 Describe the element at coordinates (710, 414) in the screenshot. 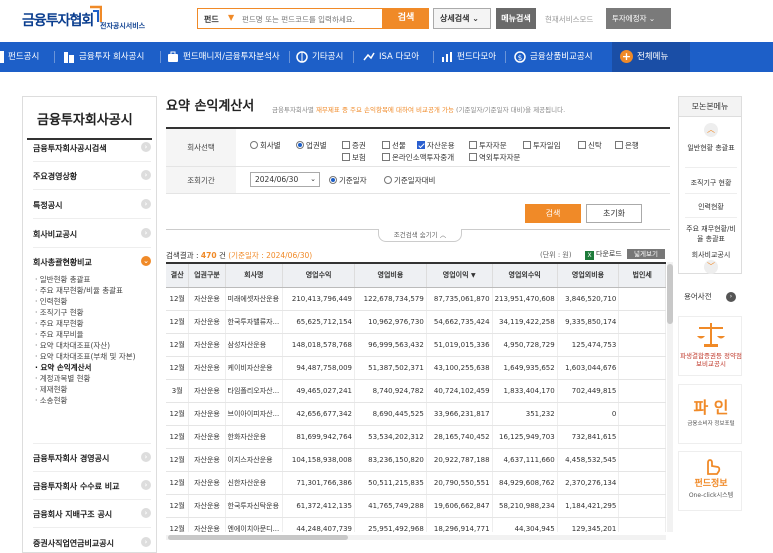

I see `fine-banner: 파 인 금융소비자 정보포털` at that location.